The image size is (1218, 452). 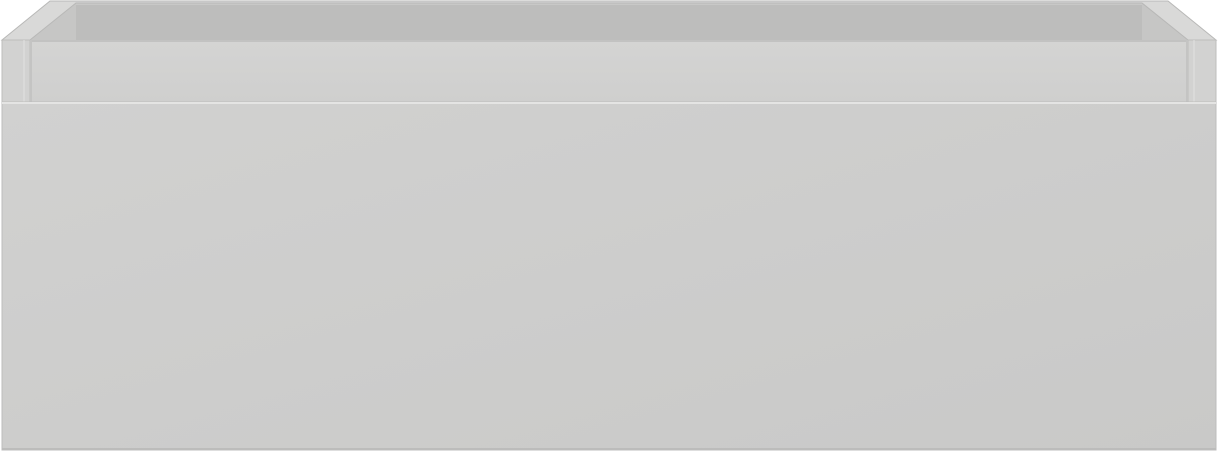 I want to click on left-corner-post, so click(x=16, y=71).